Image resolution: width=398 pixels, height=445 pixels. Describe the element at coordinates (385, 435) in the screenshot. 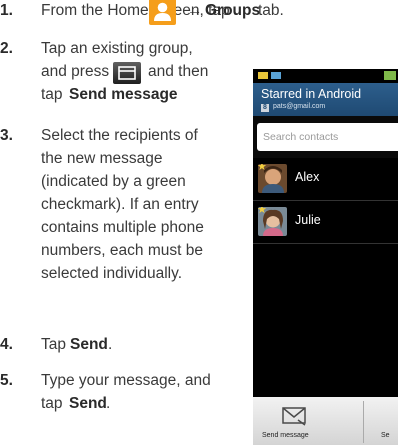

I see `send-email-button-label: Se` at that location.